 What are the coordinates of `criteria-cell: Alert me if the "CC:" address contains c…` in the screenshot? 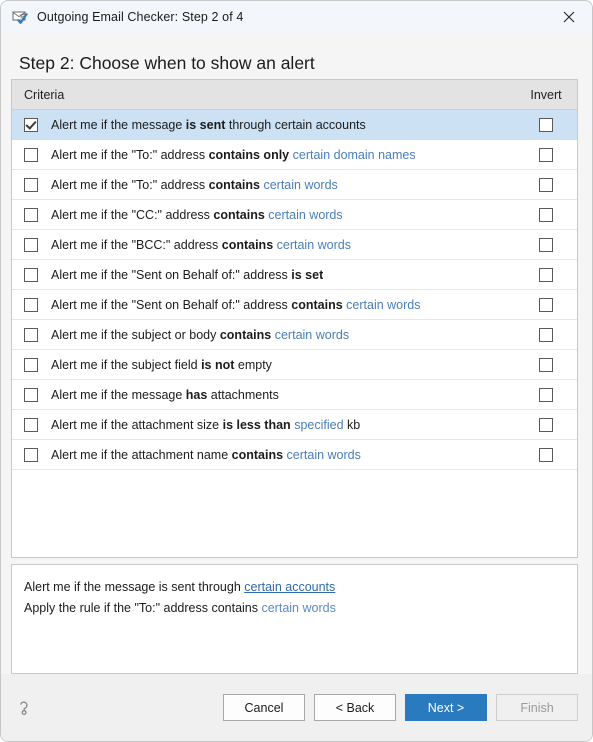 It's located at (264, 214).